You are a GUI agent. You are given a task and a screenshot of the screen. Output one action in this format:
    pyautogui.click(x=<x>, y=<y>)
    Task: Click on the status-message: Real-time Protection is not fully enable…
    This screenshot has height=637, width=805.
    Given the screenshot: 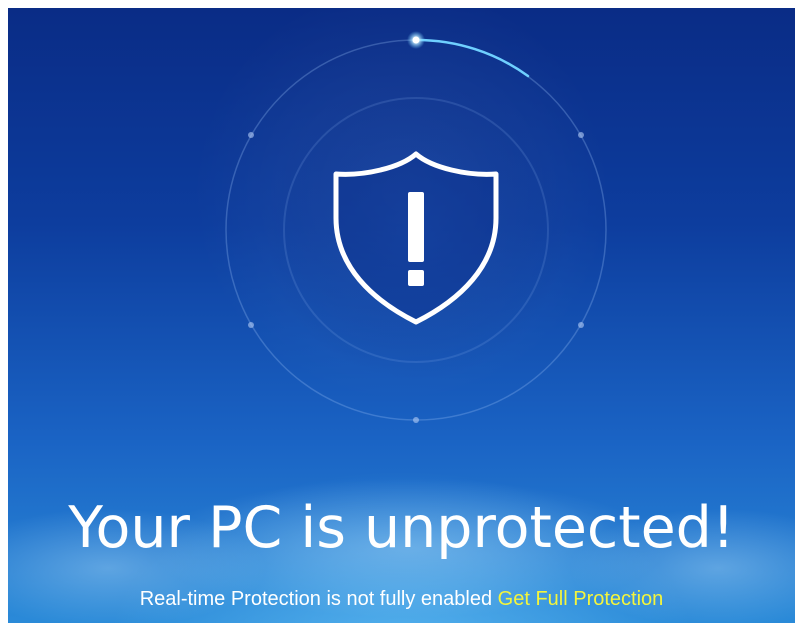 What is the action you would take?
    pyautogui.click(x=316, y=599)
    